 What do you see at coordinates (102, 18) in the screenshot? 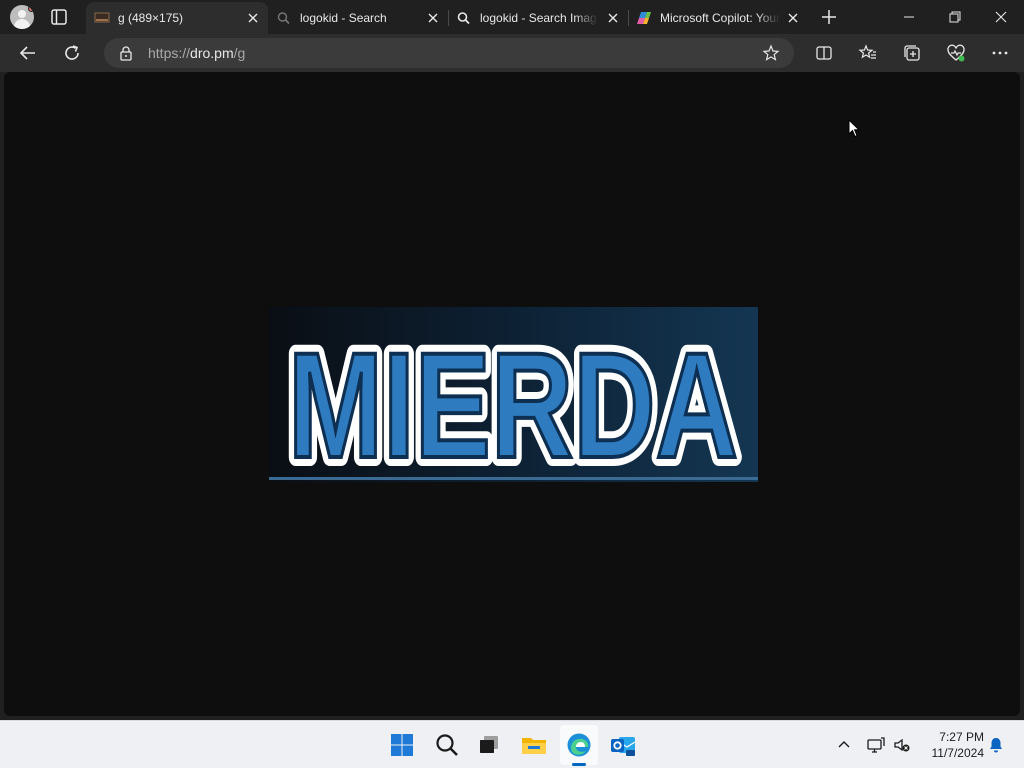
I see `image-favicon-icon` at bounding box center [102, 18].